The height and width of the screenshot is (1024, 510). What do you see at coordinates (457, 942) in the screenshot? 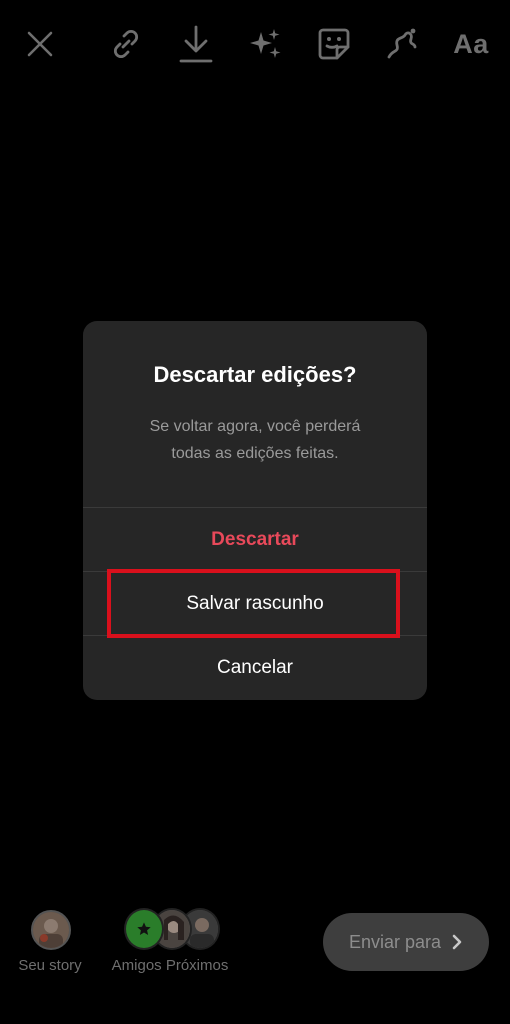
I see `chevron-right-icon` at bounding box center [457, 942].